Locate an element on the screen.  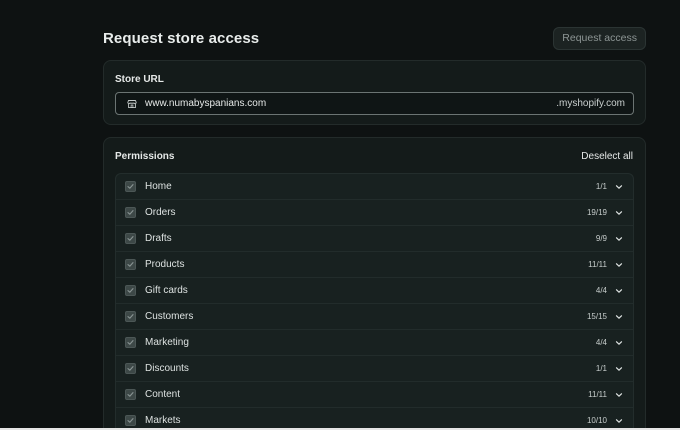
permission-label: Orders is located at coordinates (160, 212).